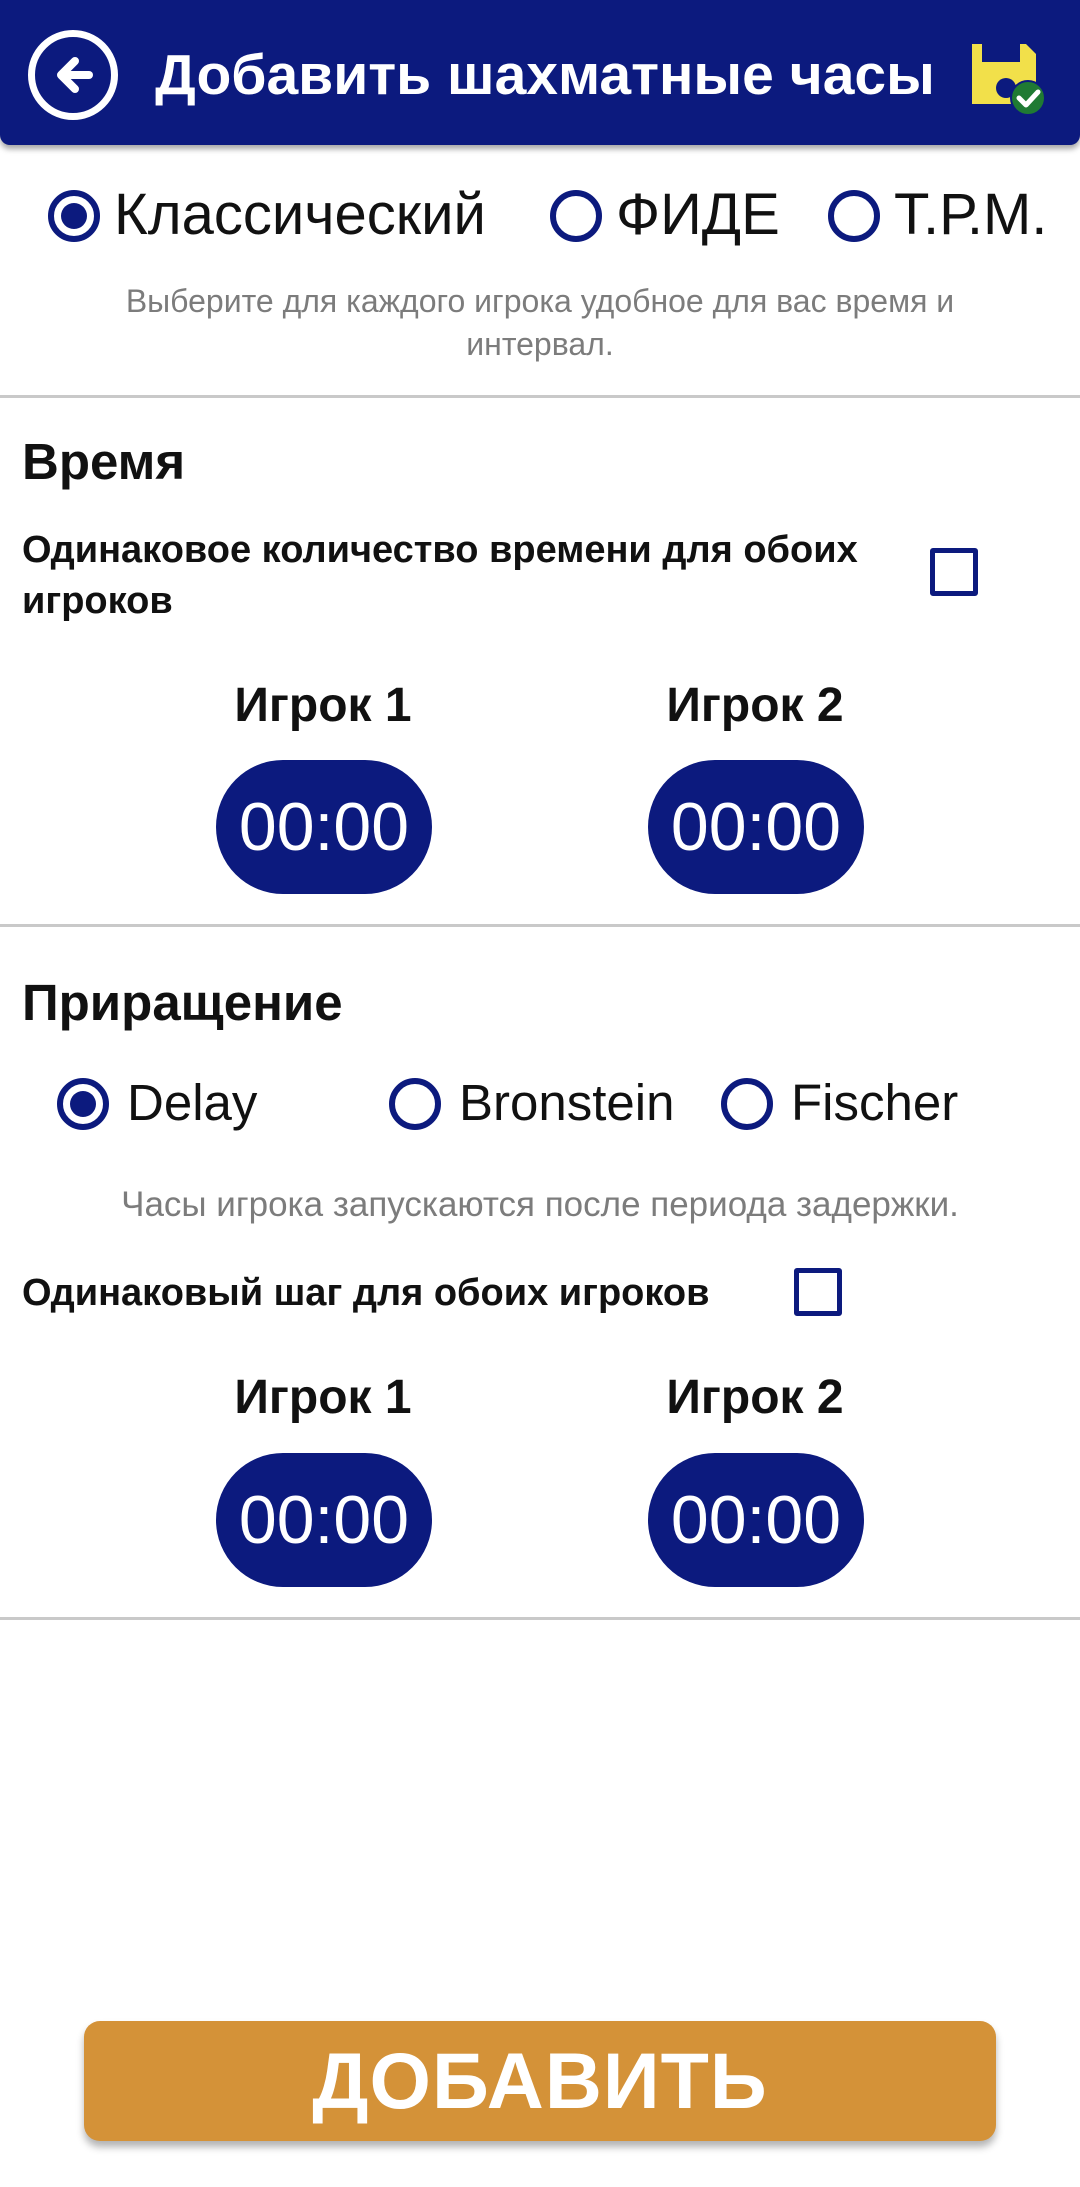 The width and height of the screenshot is (1080, 2187). I want to click on radio-label: Классический, so click(300, 214).